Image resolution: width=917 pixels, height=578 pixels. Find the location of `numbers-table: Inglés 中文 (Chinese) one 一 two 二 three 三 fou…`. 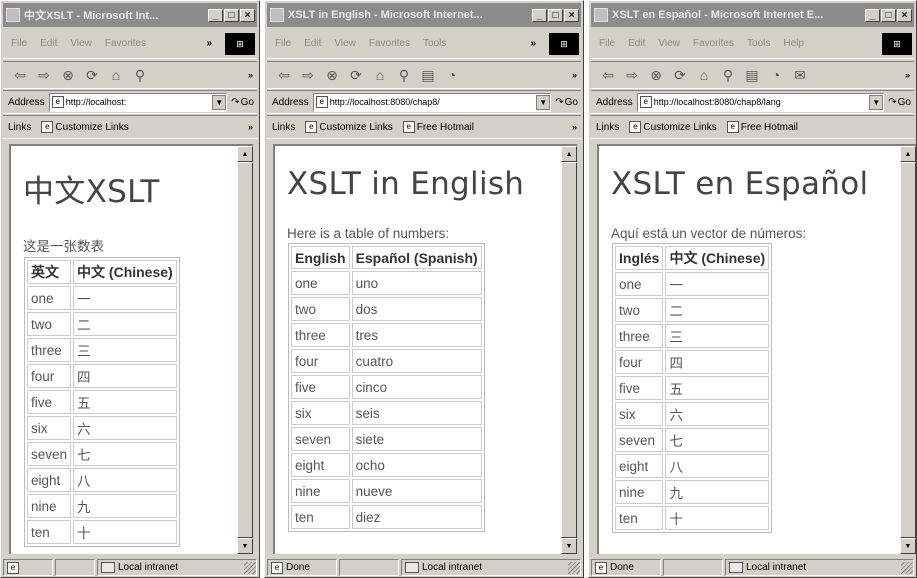

numbers-table: Inglés 中文 (Chinese) one 一 two 二 three 三 fou… is located at coordinates (692, 388).